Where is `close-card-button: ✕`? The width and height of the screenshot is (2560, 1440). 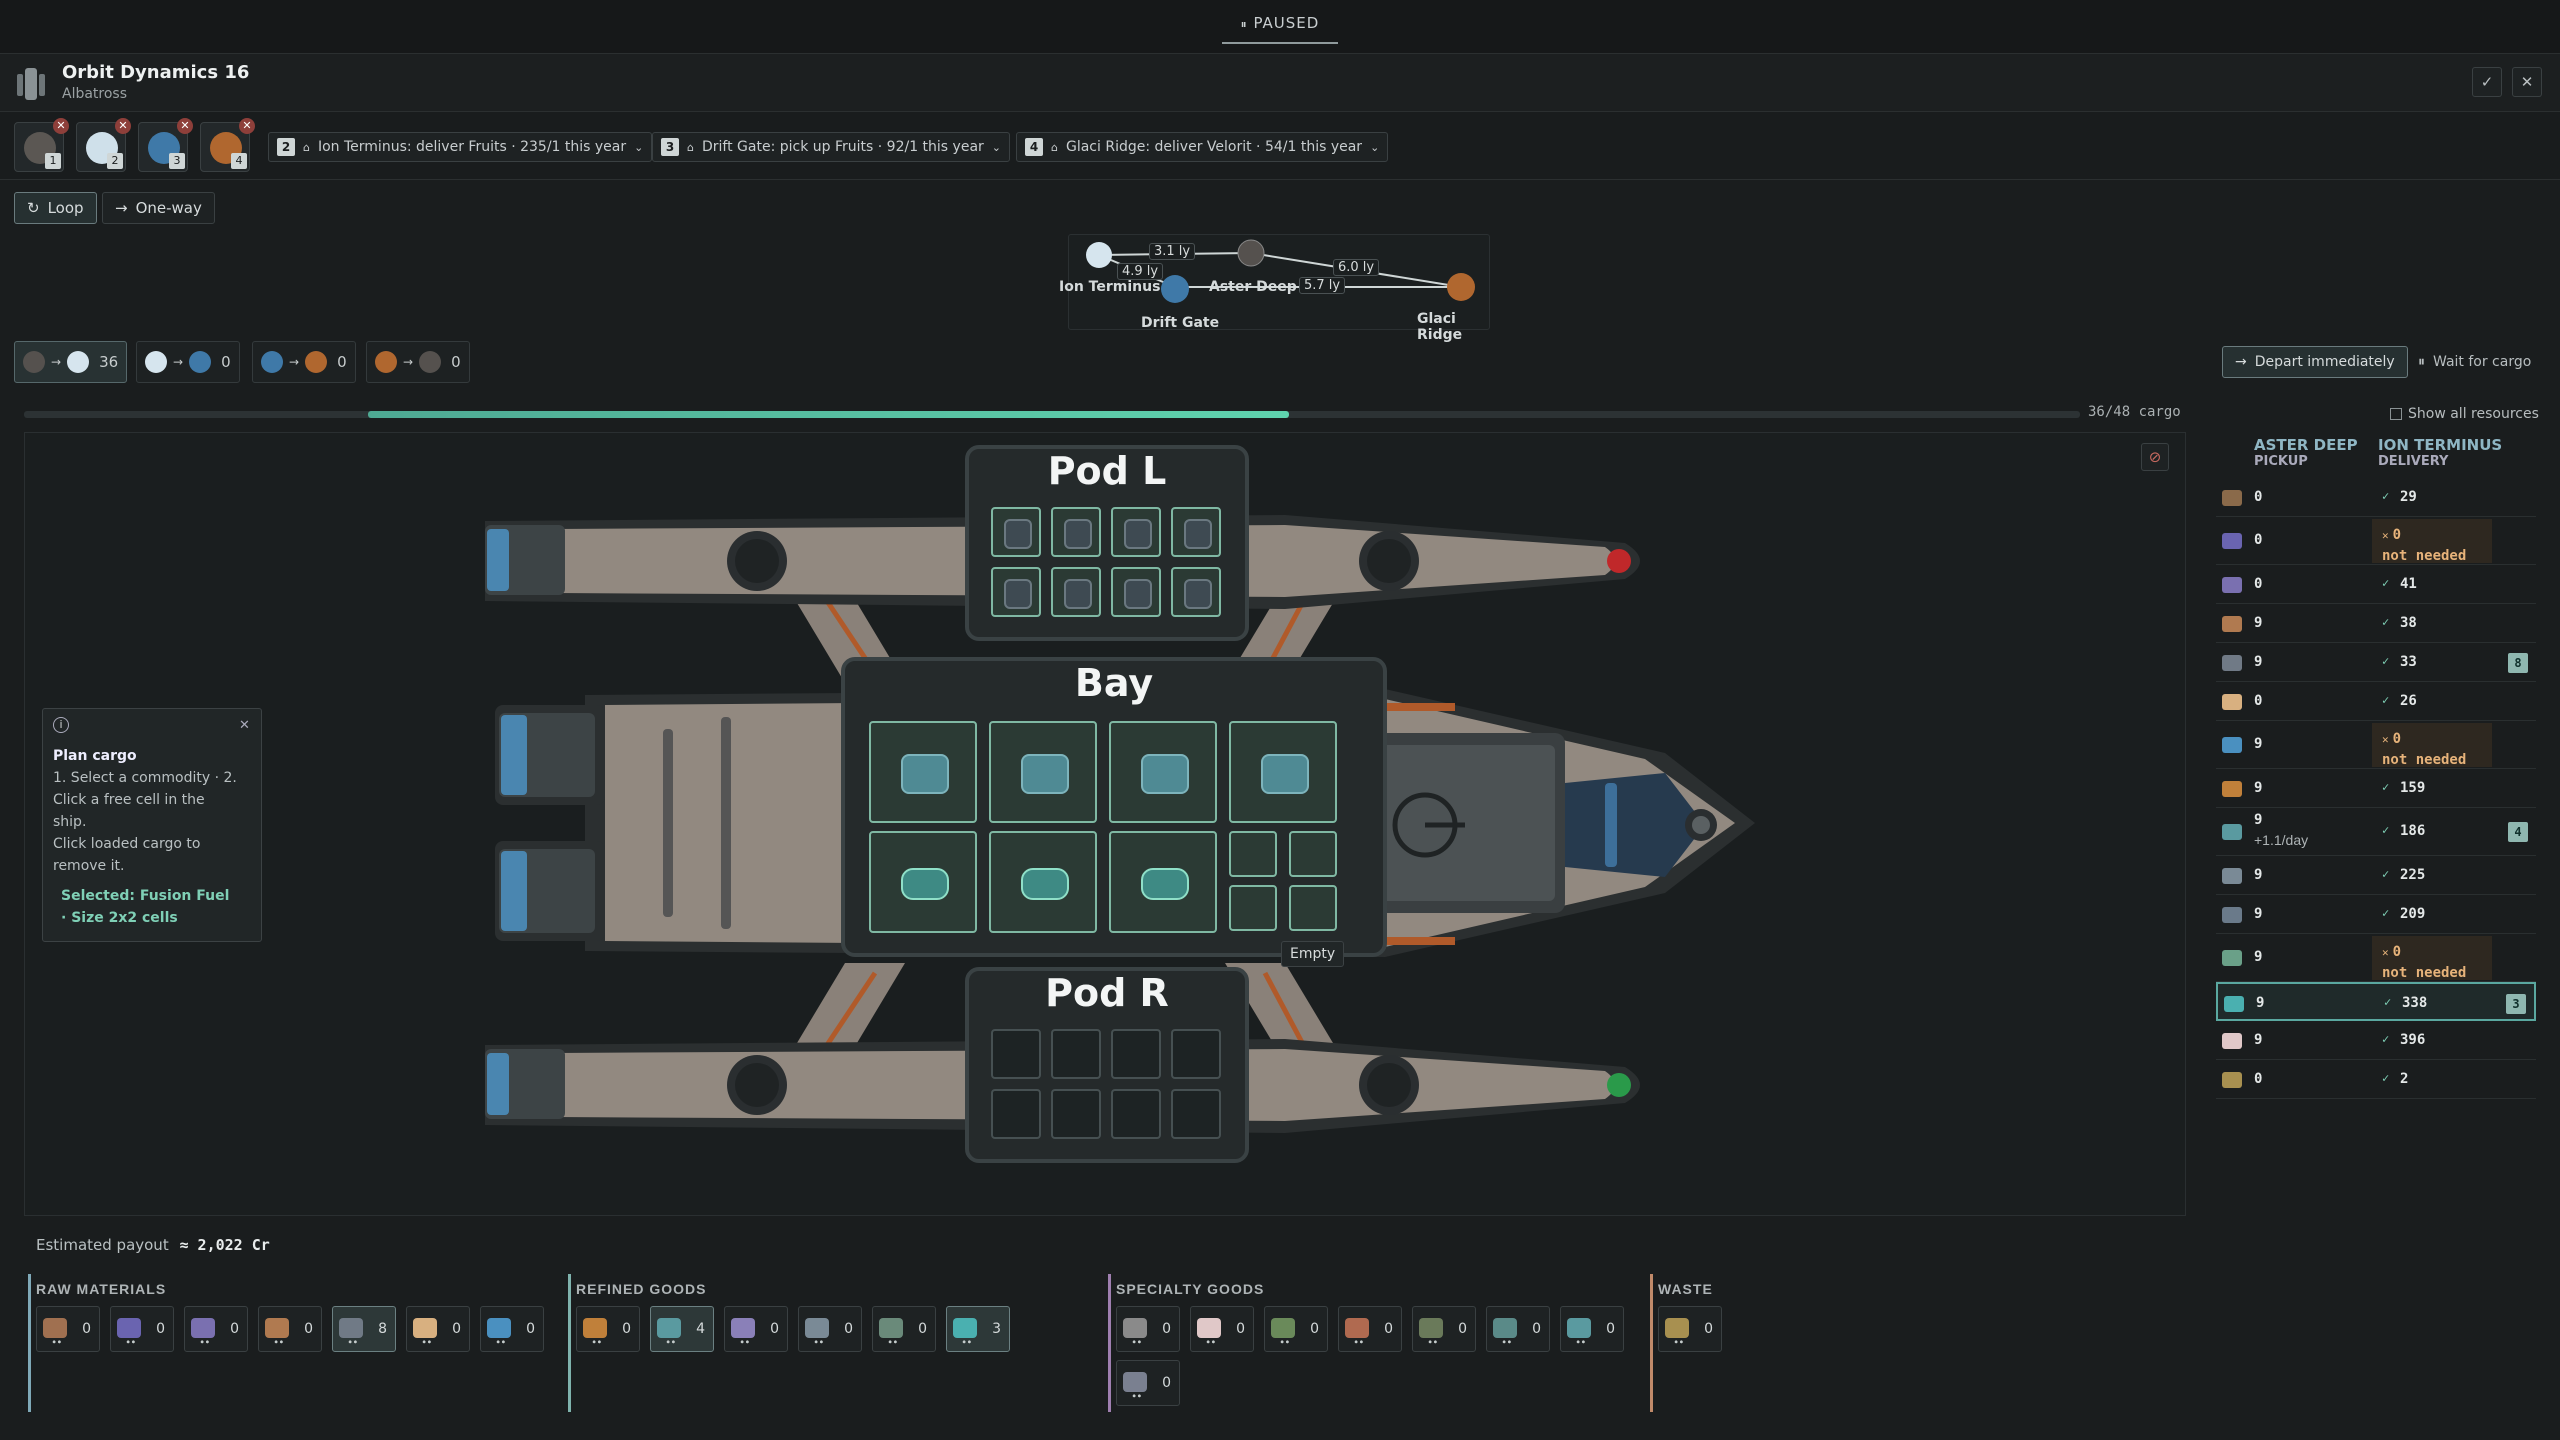
close-card-button: ✕ is located at coordinates (244, 726).